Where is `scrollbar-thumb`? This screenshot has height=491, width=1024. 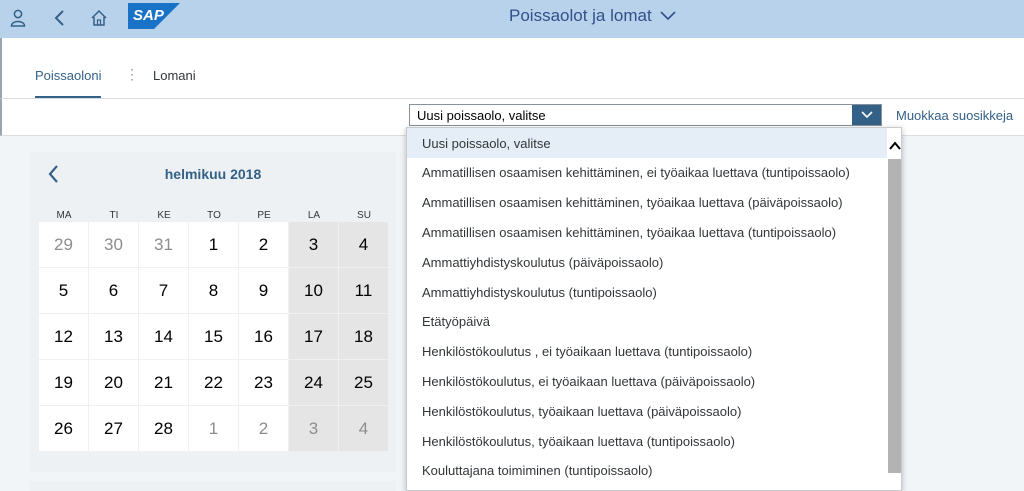 scrollbar-thumb is located at coordinates (894, 316).